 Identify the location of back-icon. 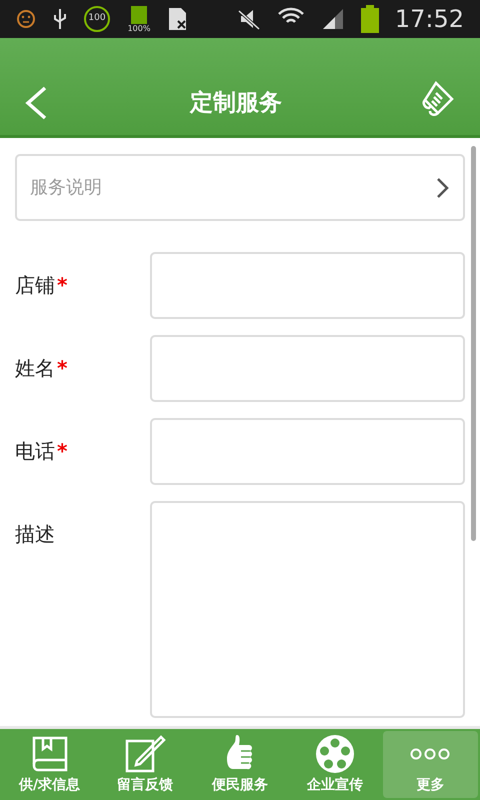
(36, 103).